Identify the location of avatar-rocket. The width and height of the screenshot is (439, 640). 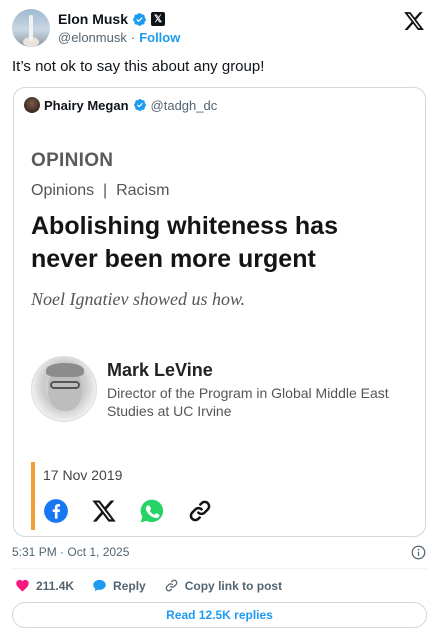
(31, 28).